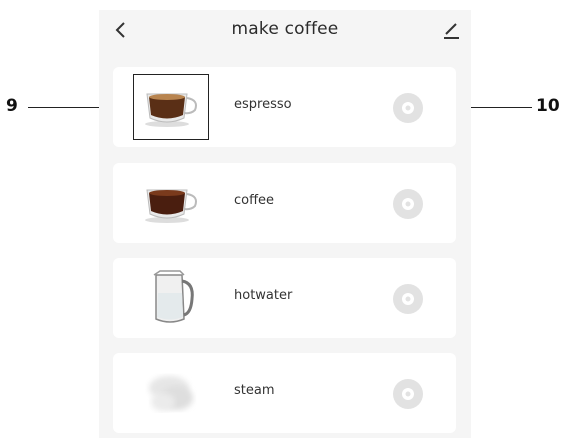 The width and height of the screenshot is (561, 438). Describe the element at coordinates (171, 298) in the screenshot. I see `water-jug-icon` at that location.